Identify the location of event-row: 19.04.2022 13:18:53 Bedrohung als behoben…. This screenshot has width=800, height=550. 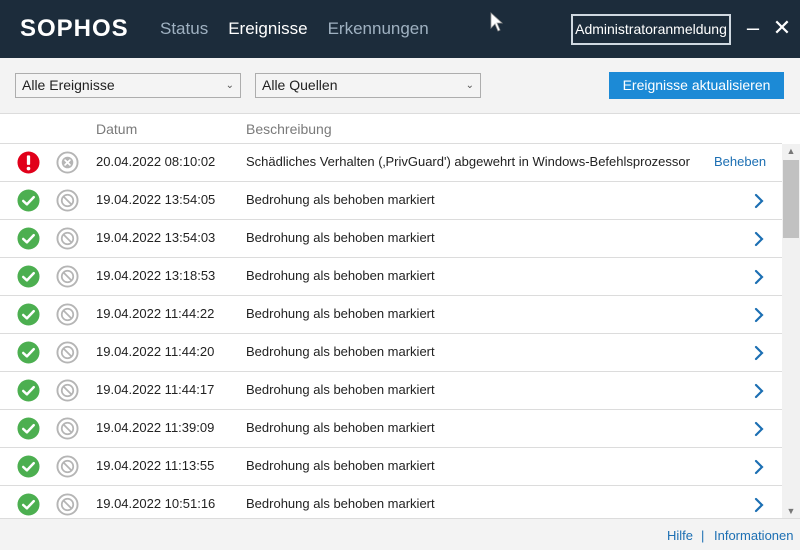
(391, 277).